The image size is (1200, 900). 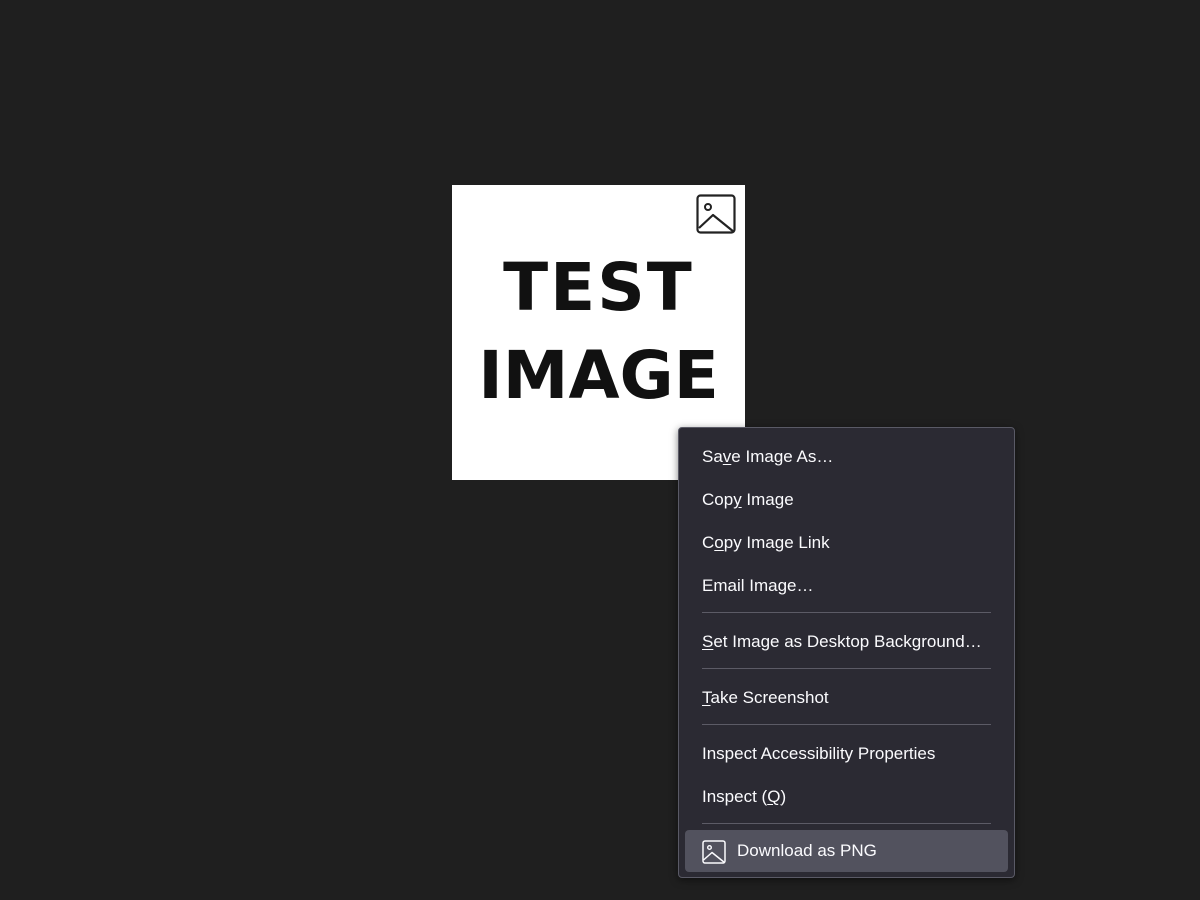 I want to click on image-text-line2: IMAGE, so click(x=598, y=375).